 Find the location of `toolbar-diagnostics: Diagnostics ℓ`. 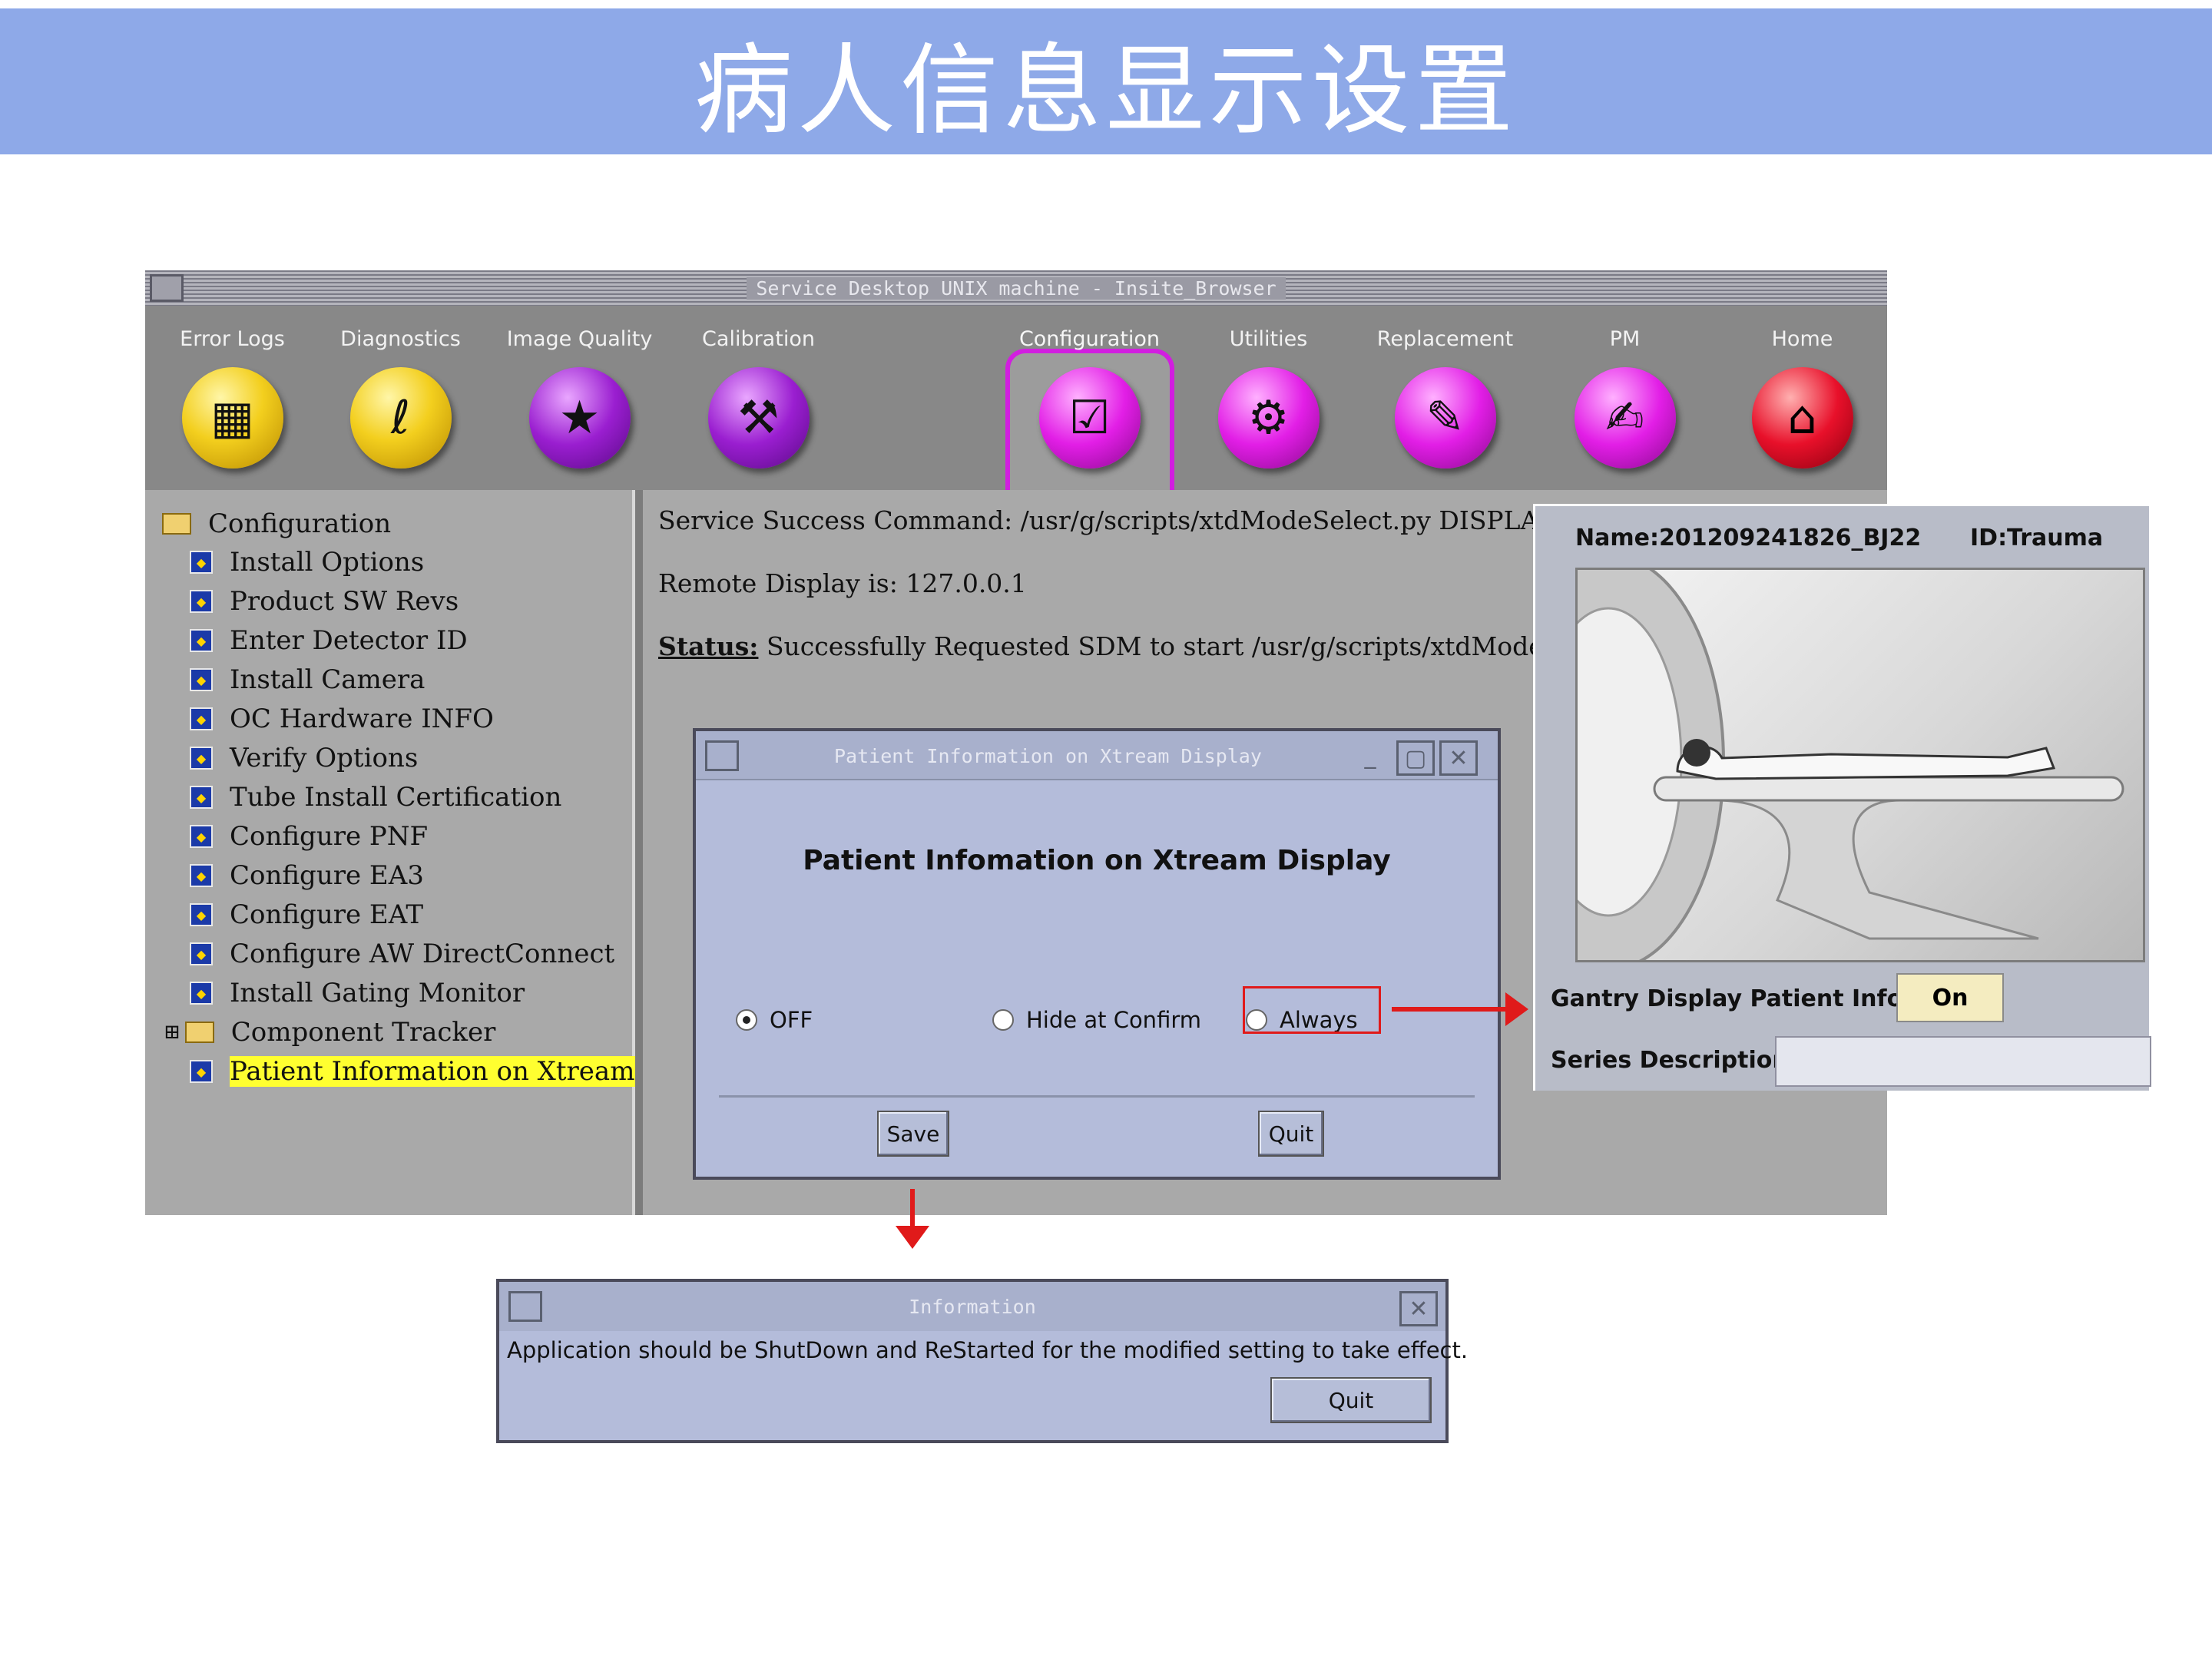

toolbar-diagnostics: Diagnostics ℓ is located at coordinates (400, 398).